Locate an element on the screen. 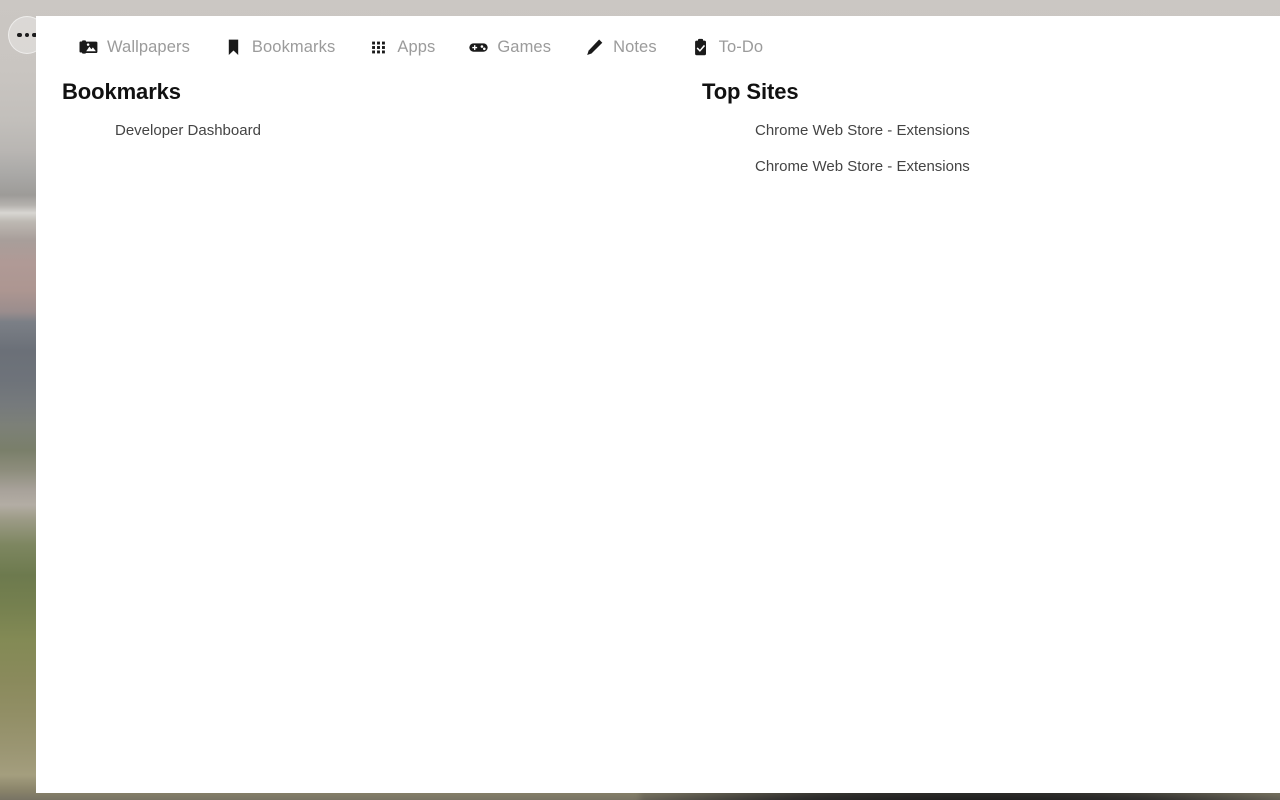 This screenshot has height=800, width=1280. bookmarks-section: Bookmarks Developer Dashboard is located at coordinates (347, 136).